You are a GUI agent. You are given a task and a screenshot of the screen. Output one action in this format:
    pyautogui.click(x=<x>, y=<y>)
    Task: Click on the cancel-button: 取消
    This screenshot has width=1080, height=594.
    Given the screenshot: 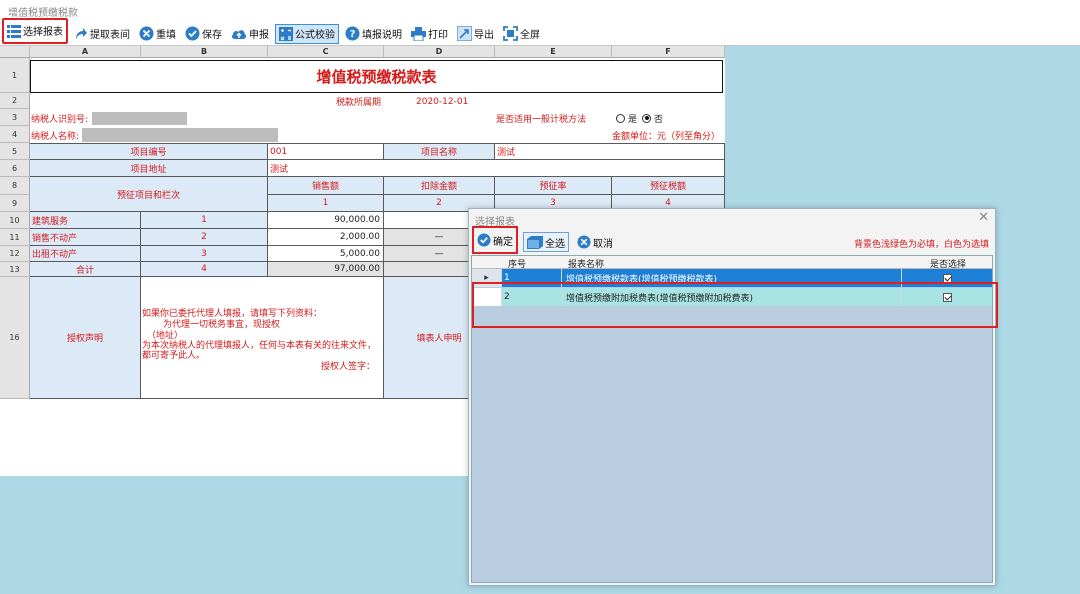 What is the action you would take?
    pyautogui.click(x=595, y=242)
    